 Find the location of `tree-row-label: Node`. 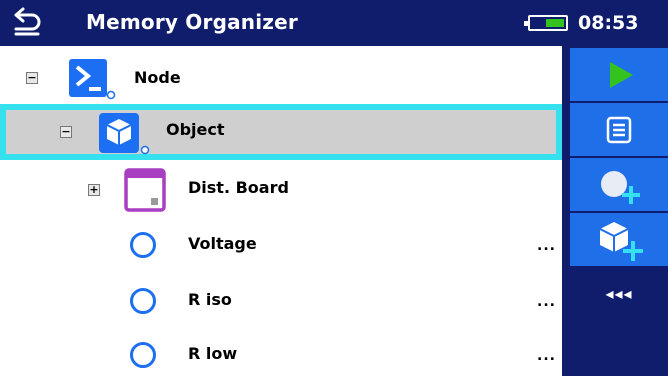

tree-row-label: Node is located at coordinates (157, 77).